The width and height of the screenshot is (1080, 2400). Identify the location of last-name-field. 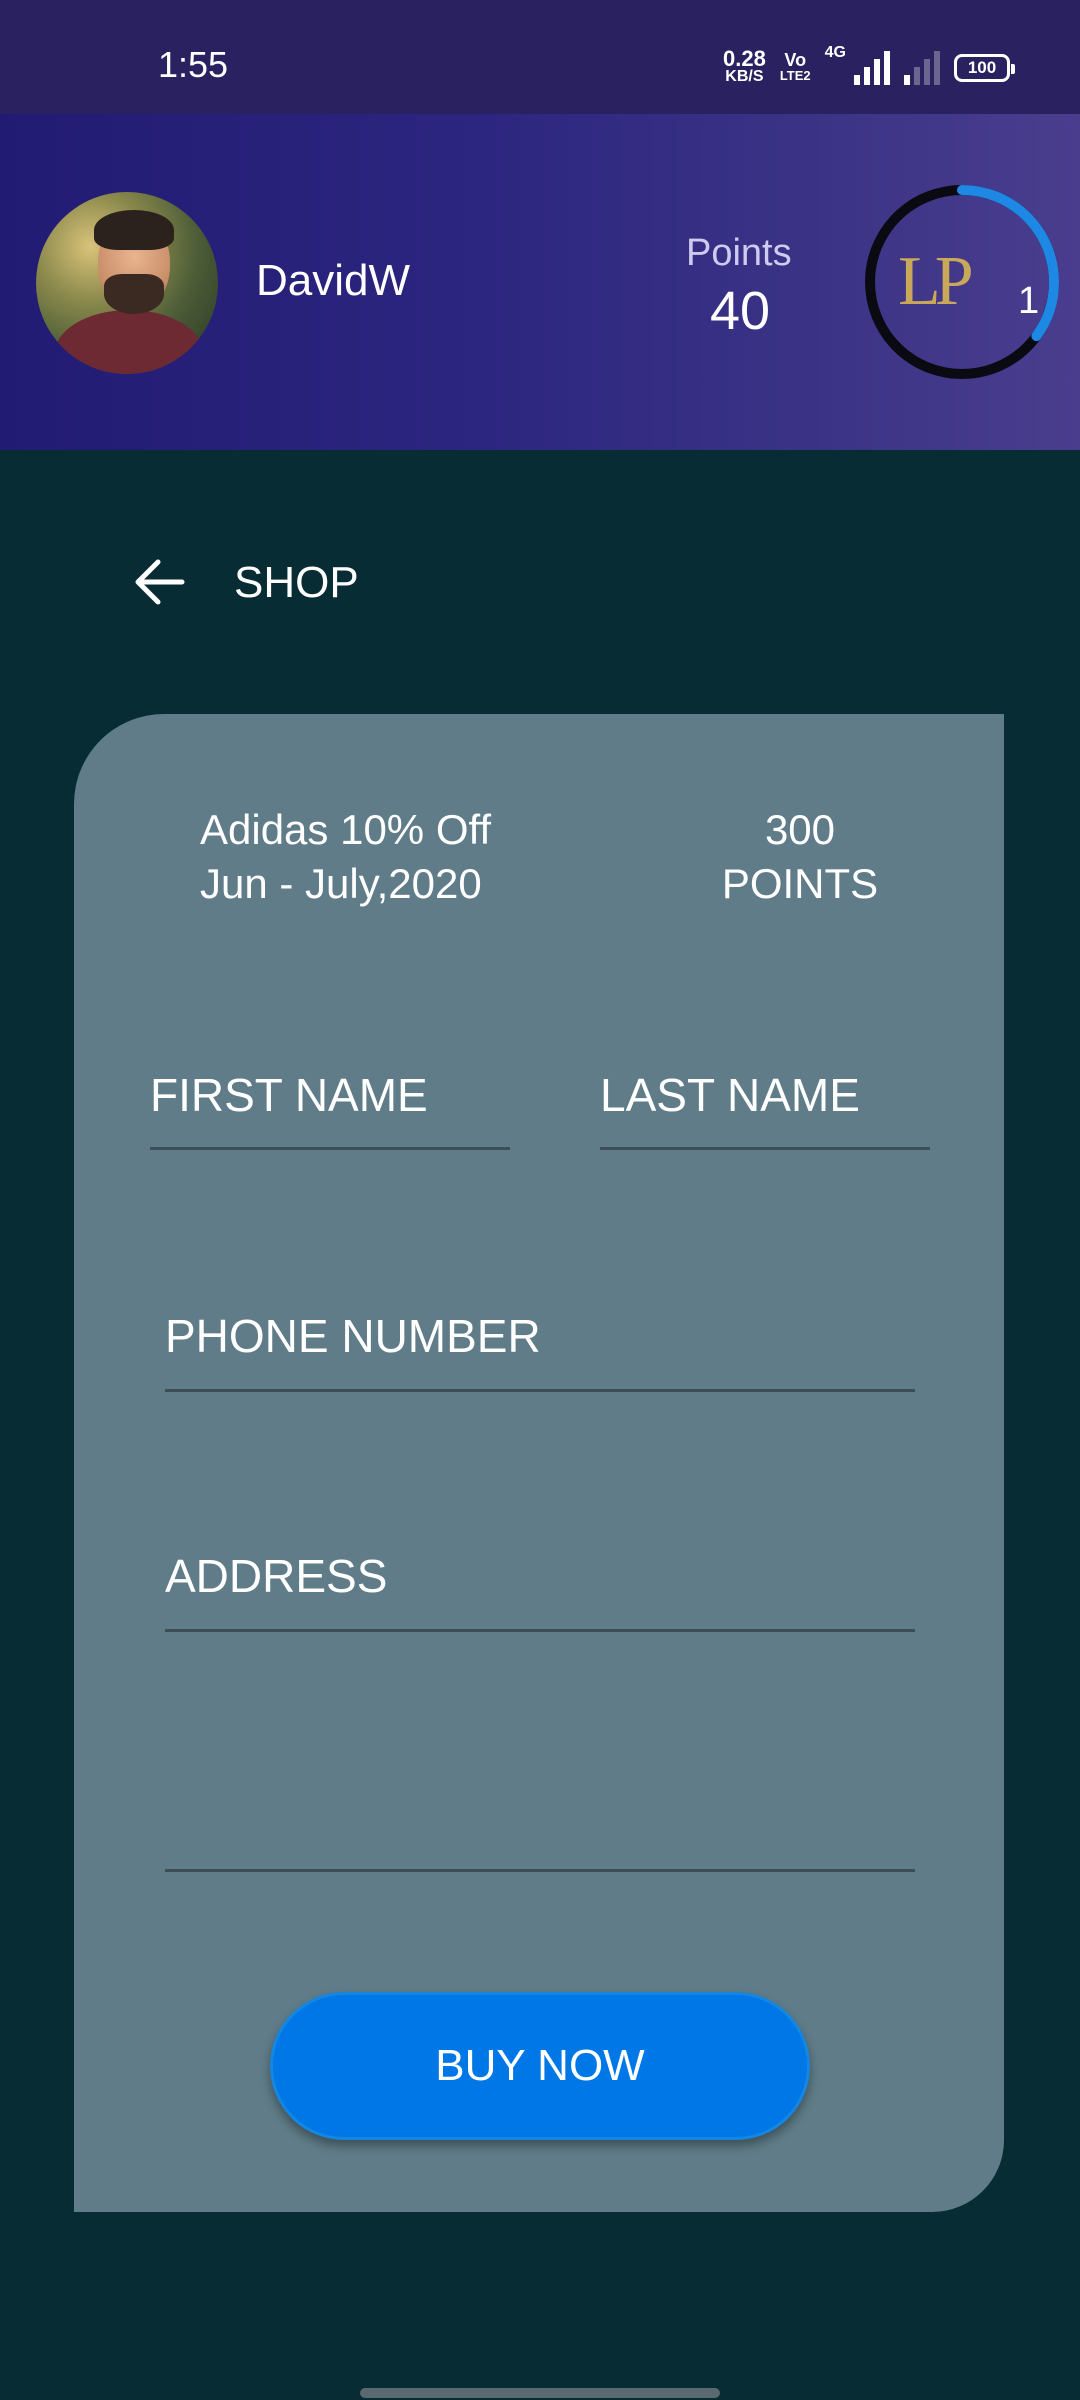
(765, 1108).